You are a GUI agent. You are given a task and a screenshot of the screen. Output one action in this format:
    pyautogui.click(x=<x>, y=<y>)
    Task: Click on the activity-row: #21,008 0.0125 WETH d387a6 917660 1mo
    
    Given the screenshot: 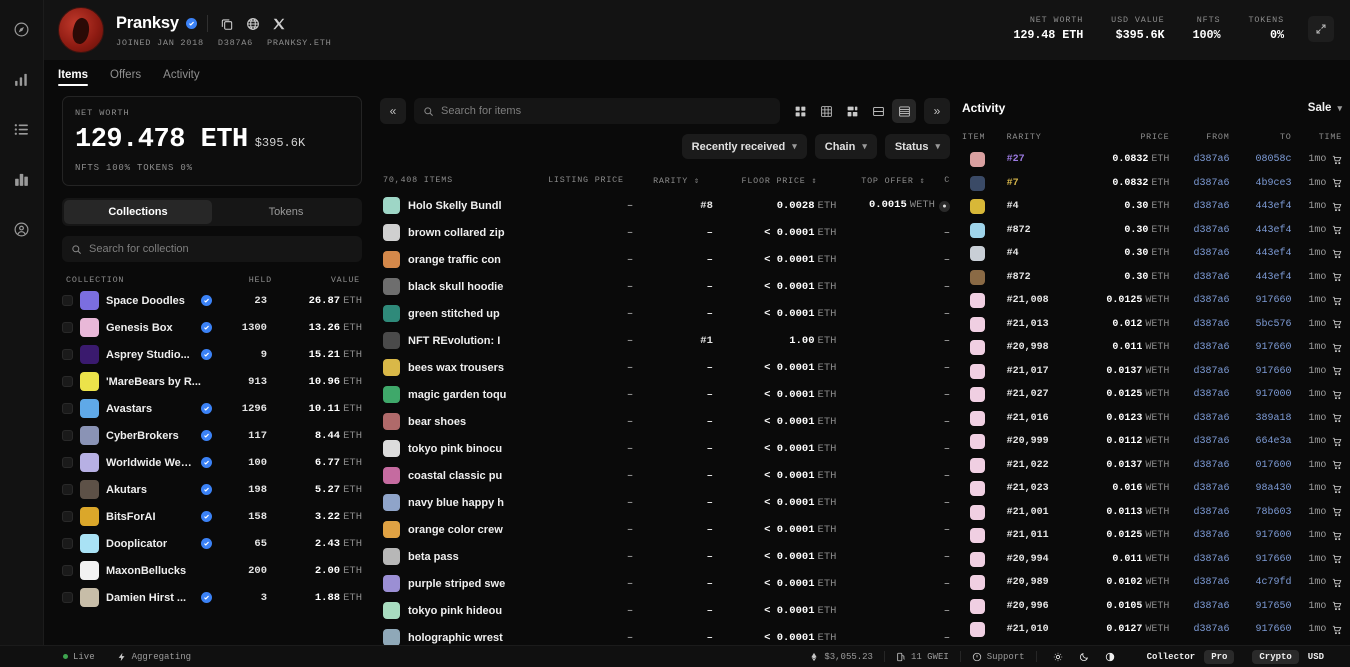 What is the action you would take?
    pyautogui.click(x=1152, y=301)
    